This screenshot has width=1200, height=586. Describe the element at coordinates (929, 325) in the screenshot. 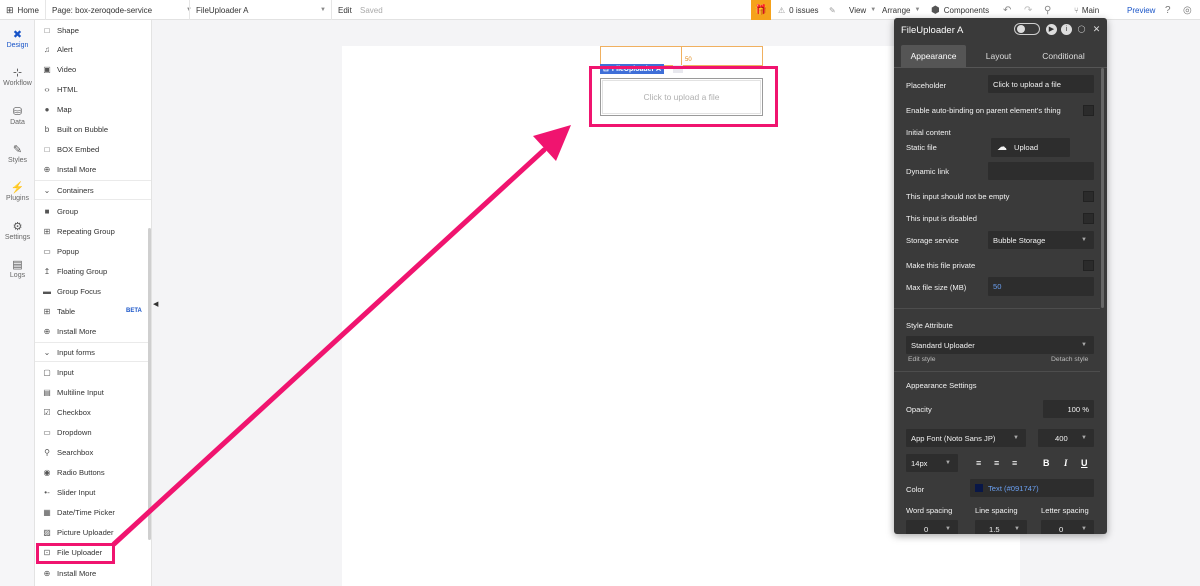

I see `style-attribute-label: Style Attribute` at that location.